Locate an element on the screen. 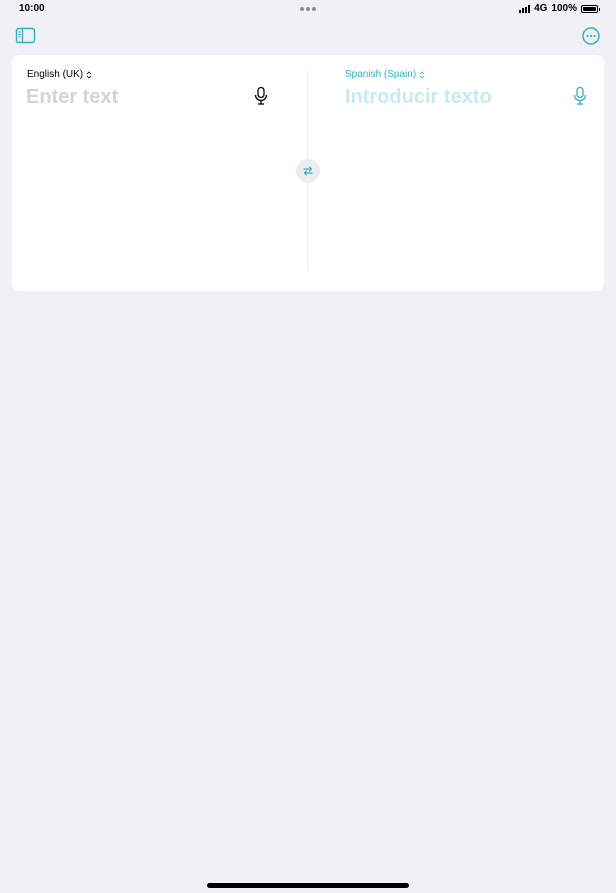 The image size is (616, 893). source-microphone-button is located at coordinates (261, 96).